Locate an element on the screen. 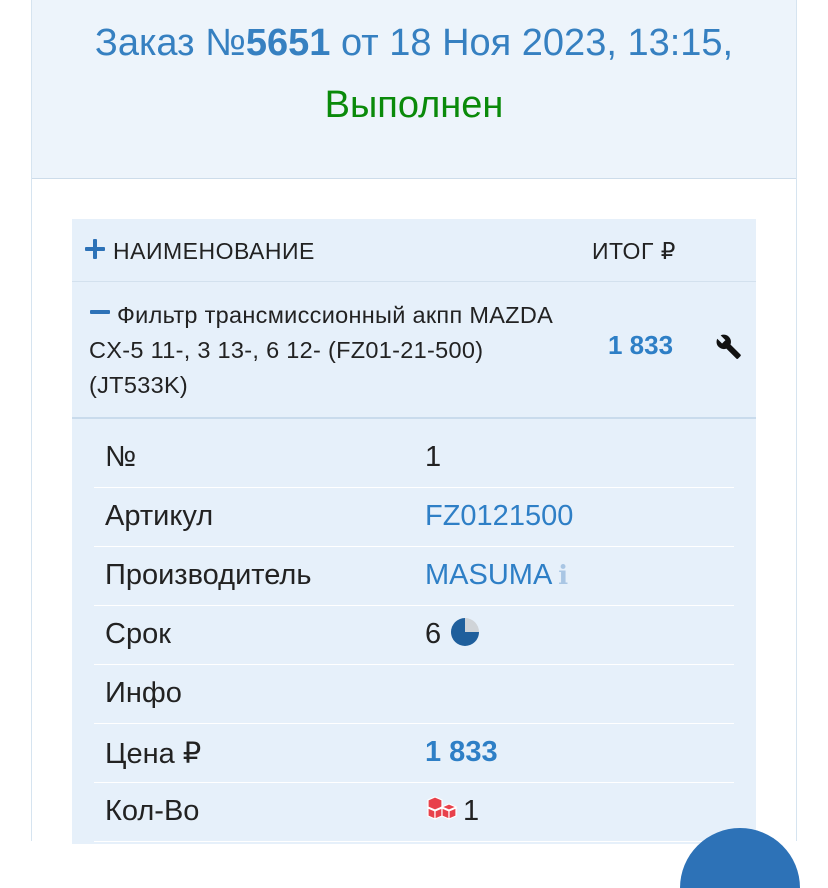  term-value: 6 is located at coordinates (452, 634).